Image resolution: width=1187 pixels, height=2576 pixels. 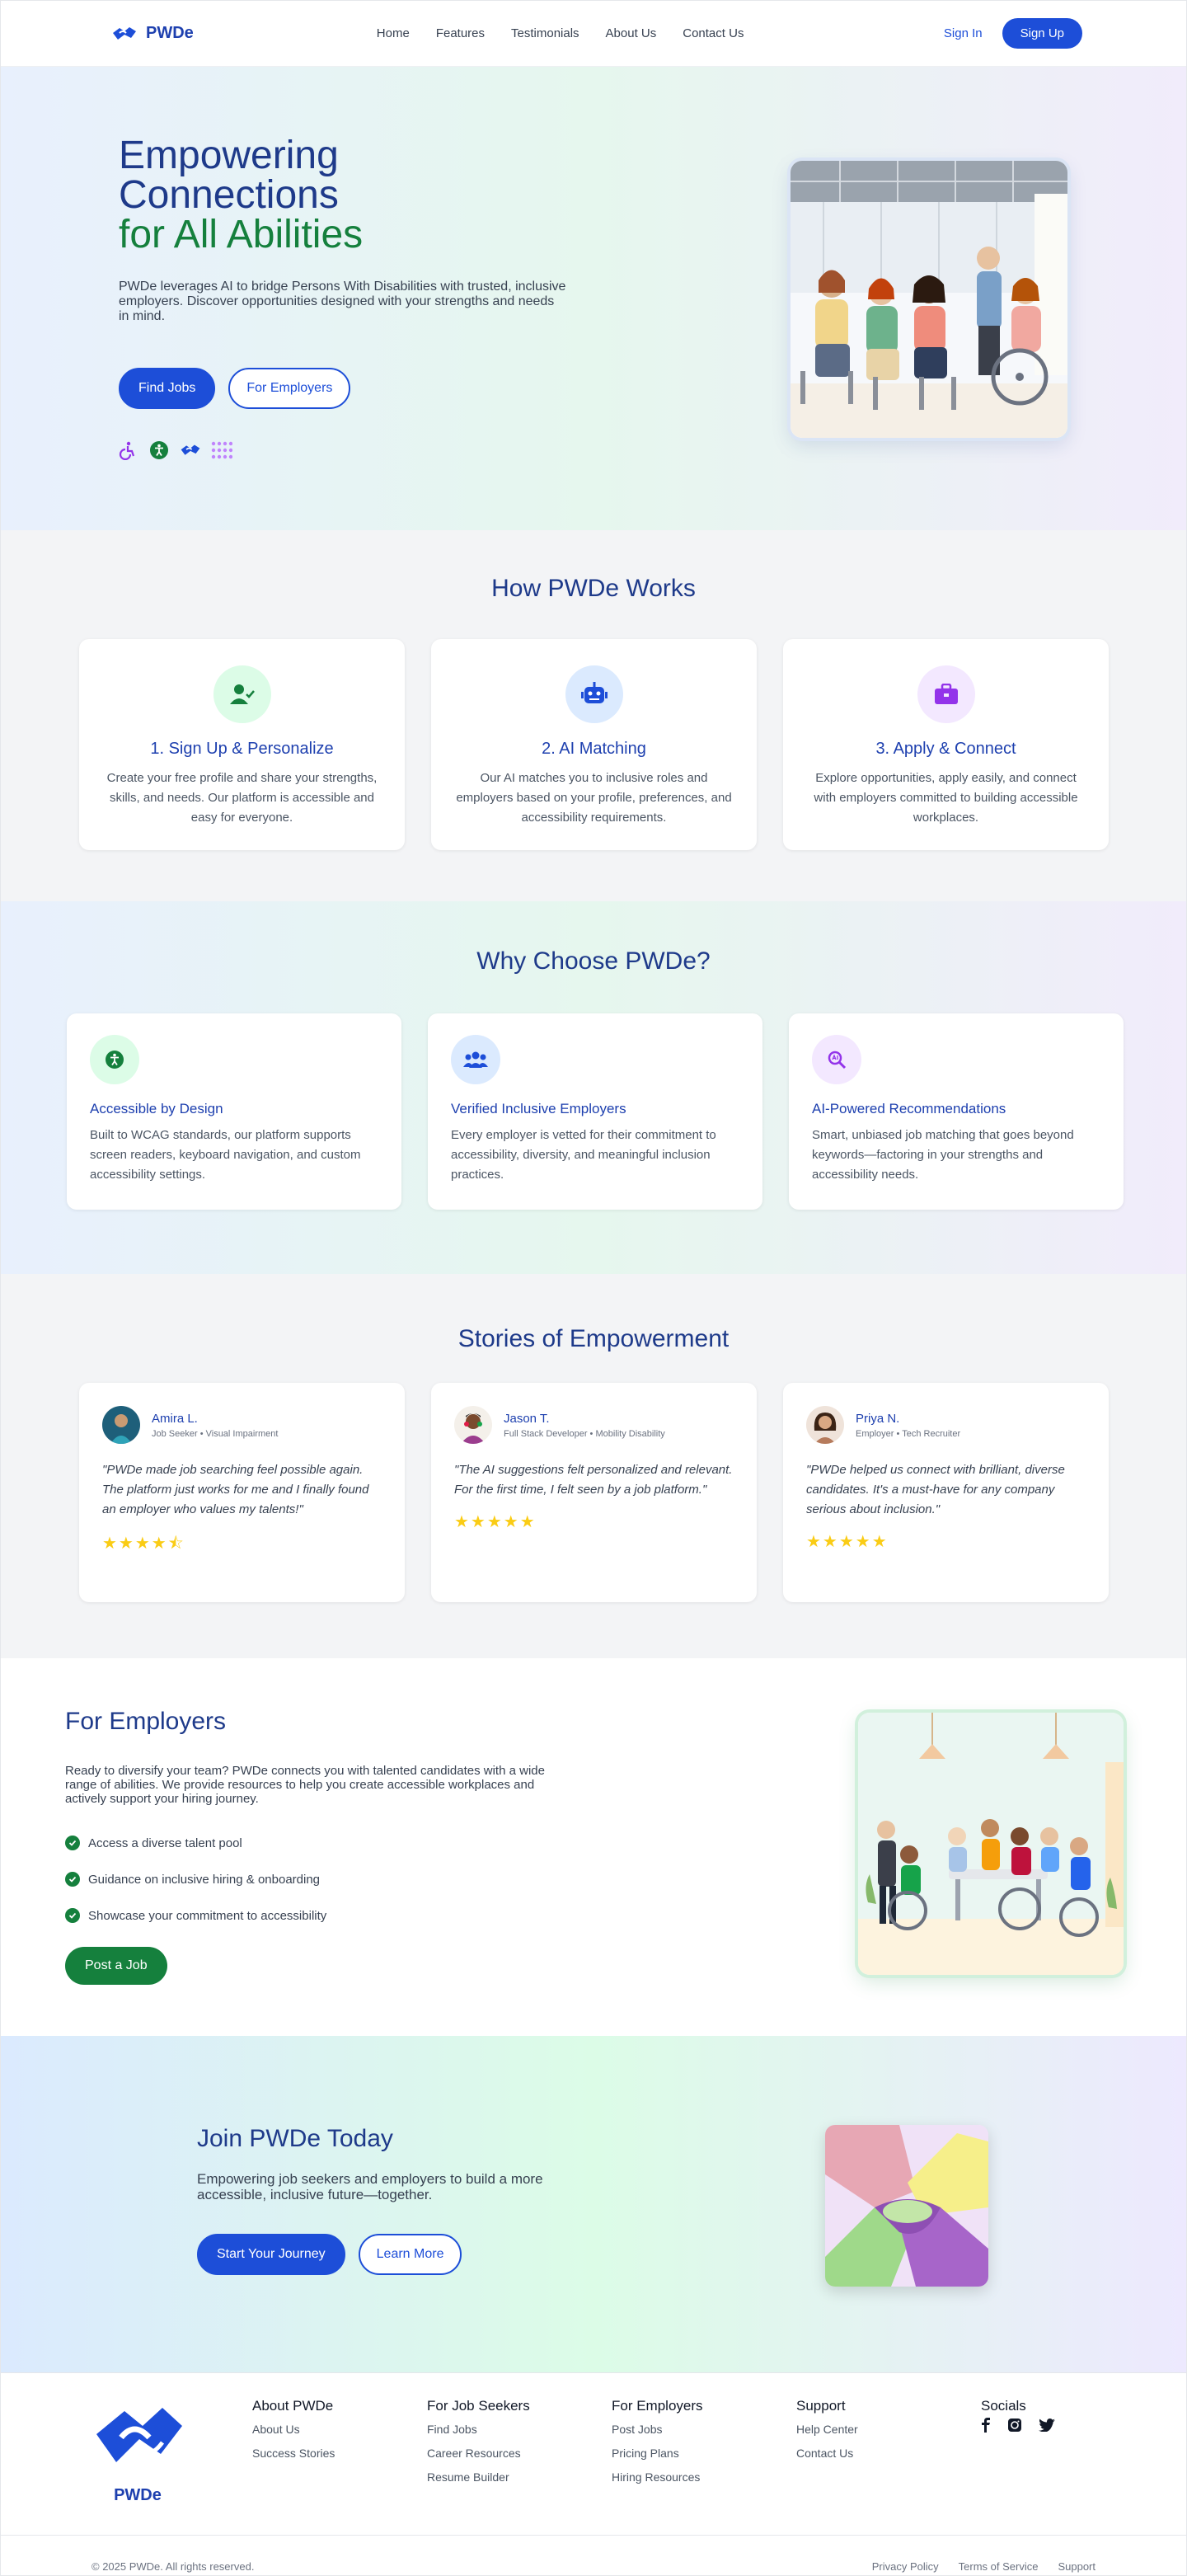 What do you see at coordinates (593, 1338) in the screenshot?
I see `stories-title: Stories of Empowerment` at bounding box center [593, 1338].